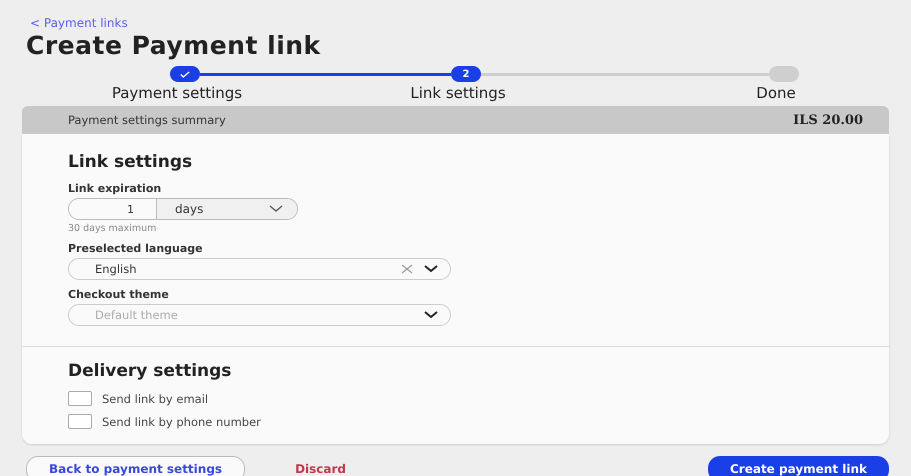 This screenshot has width=911, height=476. What do you see at coordinates (147, 120) in the screenshot?
I see `summary-label: Payment settings summary` at bounding box center [147, 120].